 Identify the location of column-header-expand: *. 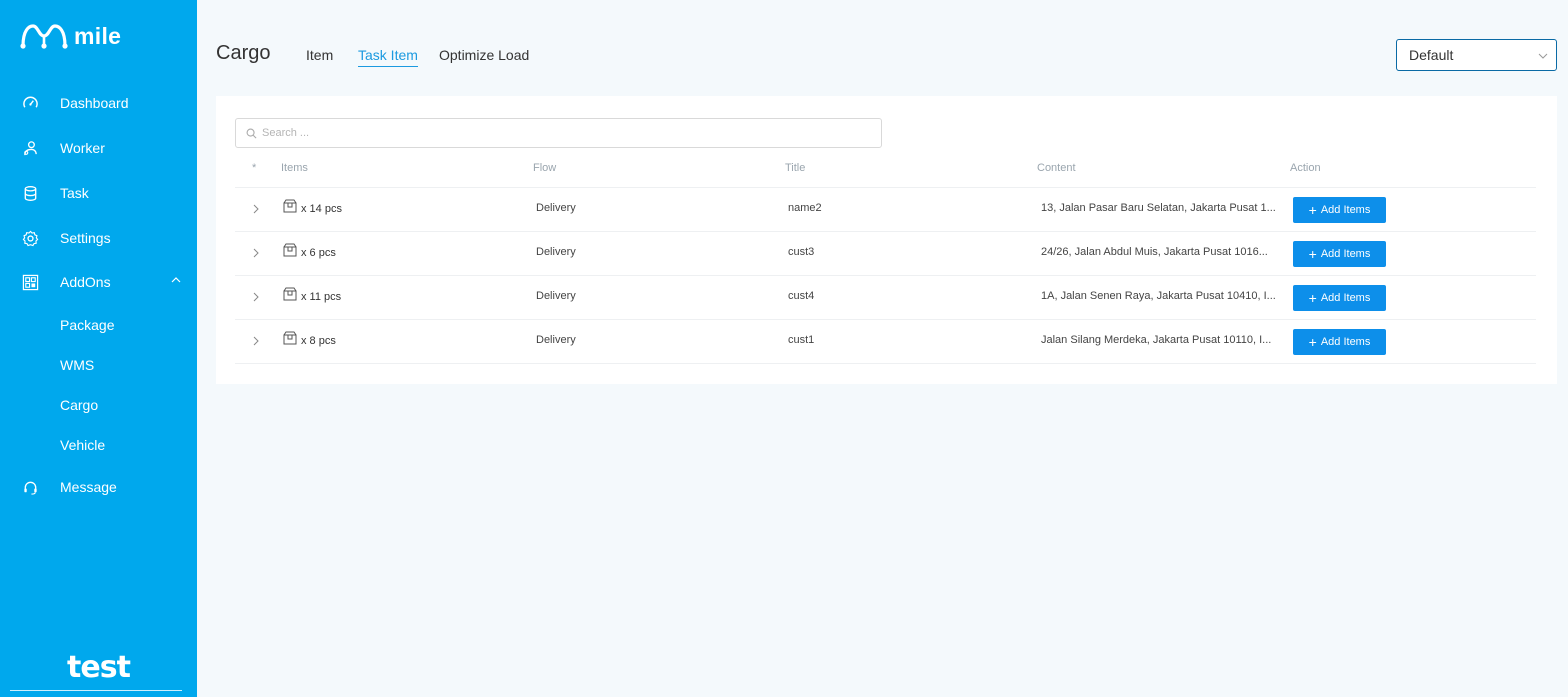
(254, 168).